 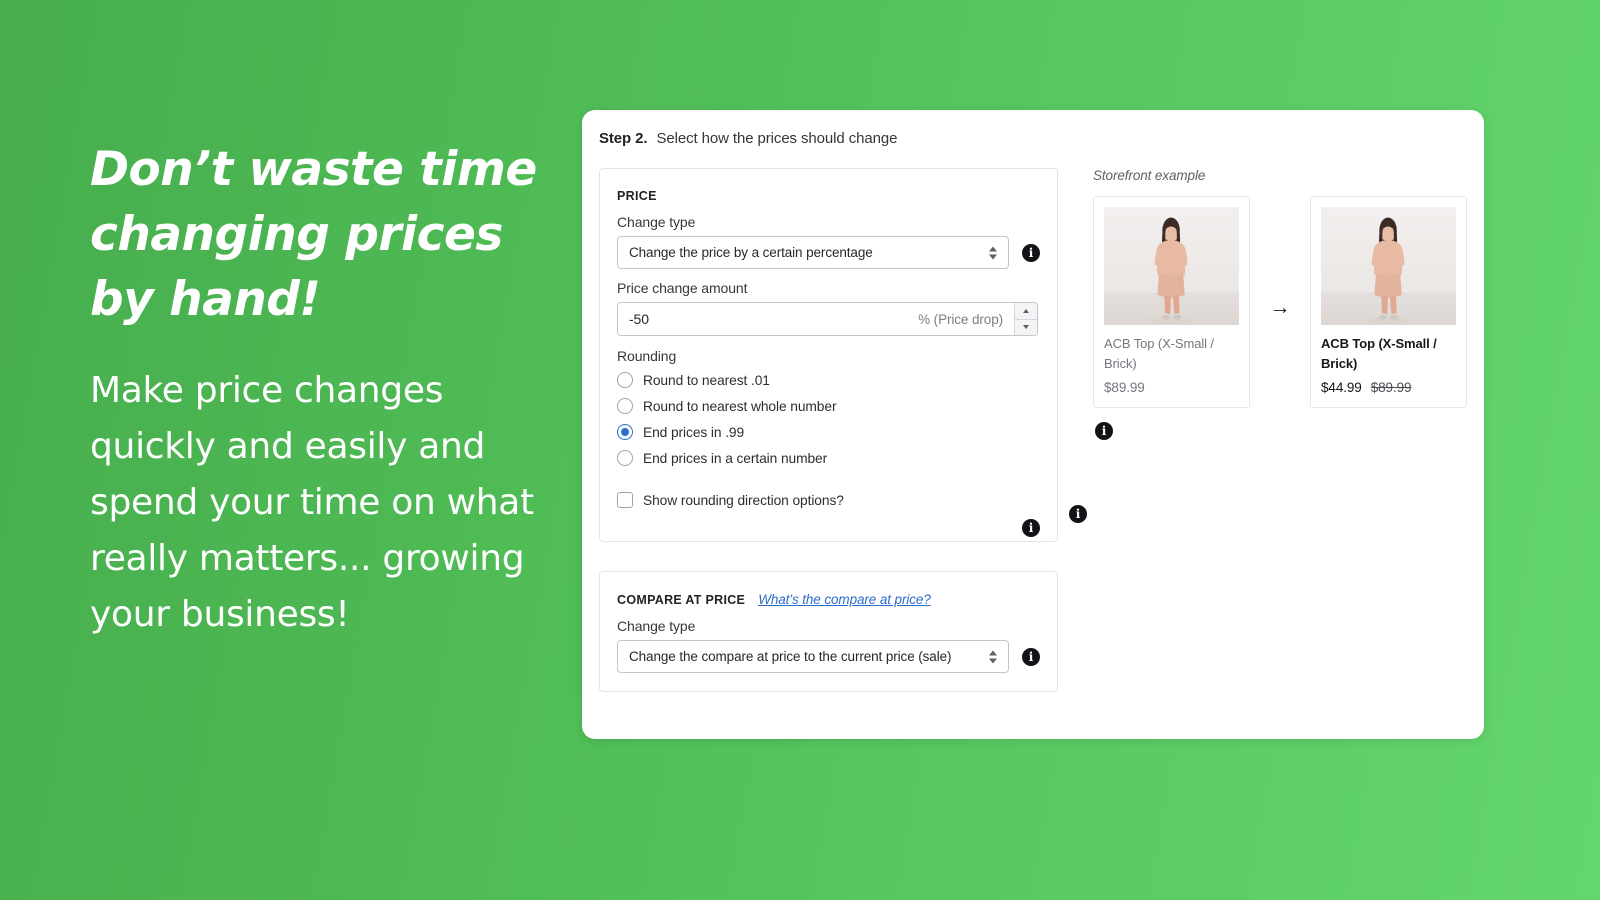 What do you see at coordinates (647, 356) in the screenshot?
I see `rounding-label: Rounding` at bounding box center [647, 356].